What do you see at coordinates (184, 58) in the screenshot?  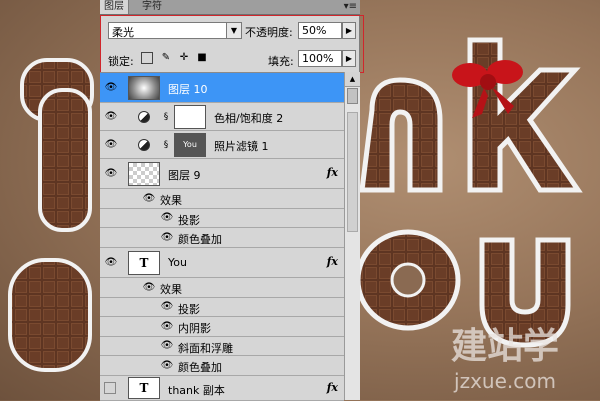 I see `lock-move-icon: ✛` at bounding box center [184, 58].